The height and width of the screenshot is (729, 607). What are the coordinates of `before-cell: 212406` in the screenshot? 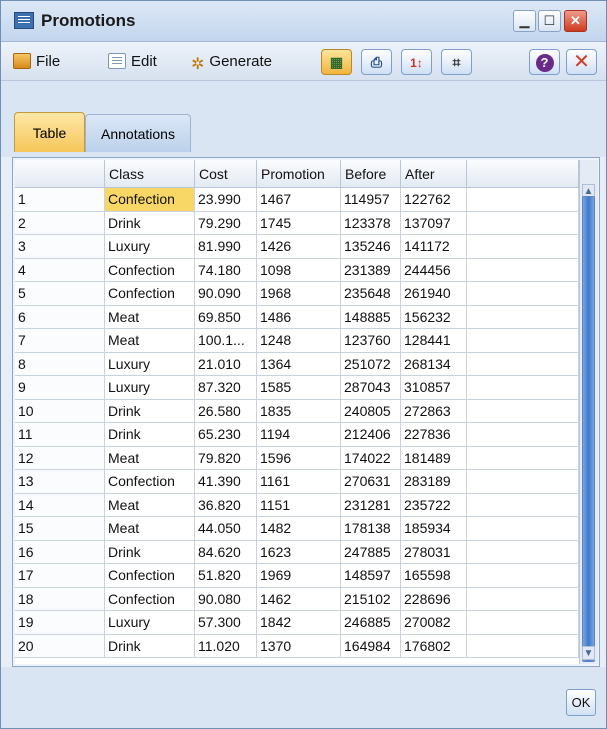 It's located at (371, 435).